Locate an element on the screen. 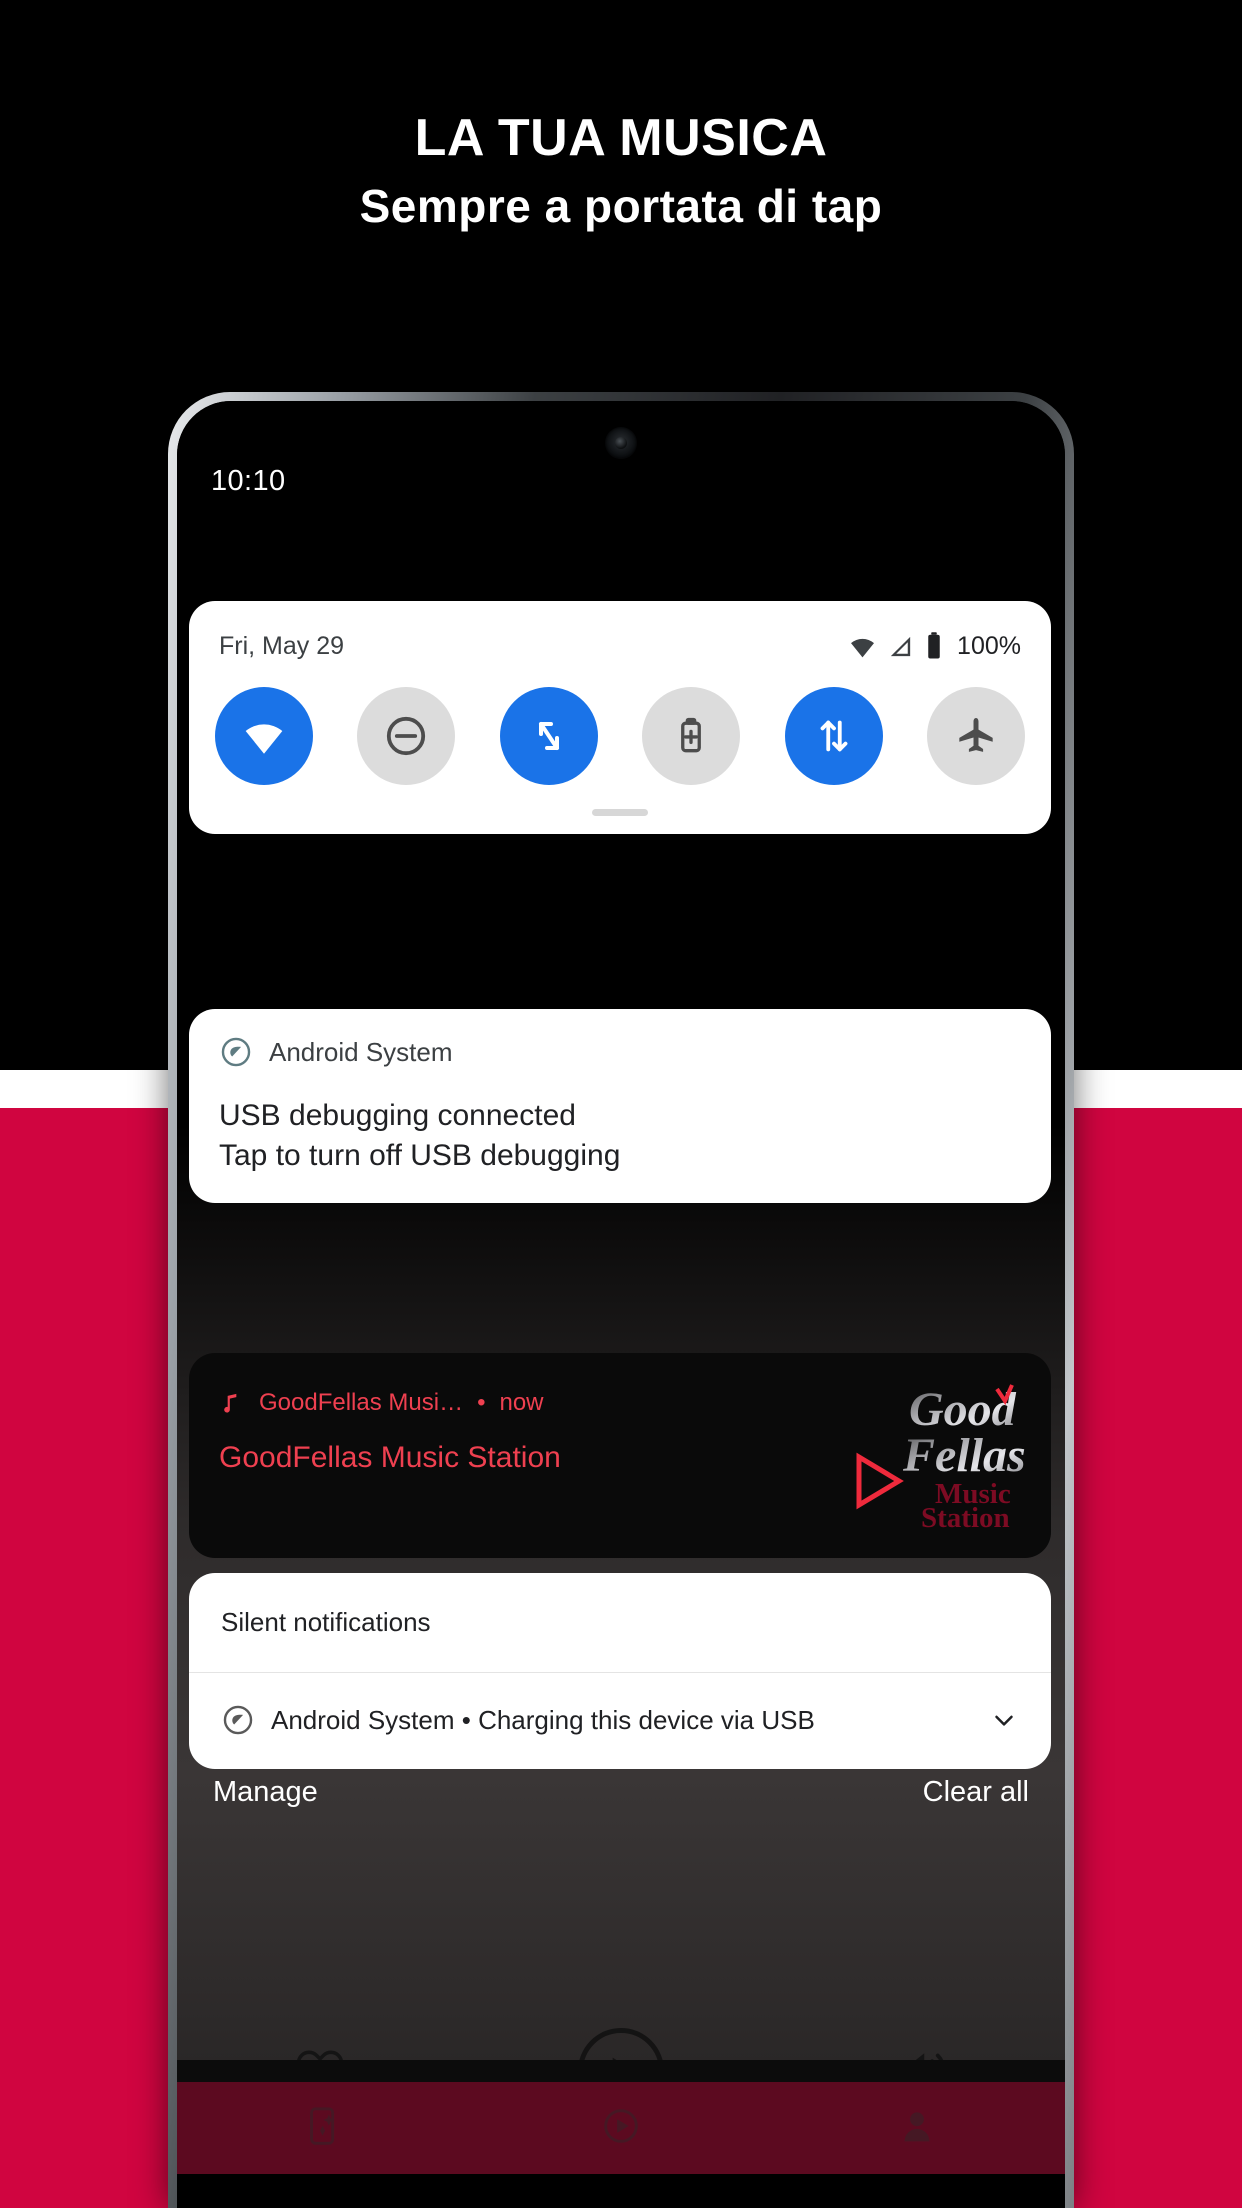 Image resolution: width=1242 pixels, height=2208 pixels. chevron-down-icon is located at coordinates (1004, 1720).